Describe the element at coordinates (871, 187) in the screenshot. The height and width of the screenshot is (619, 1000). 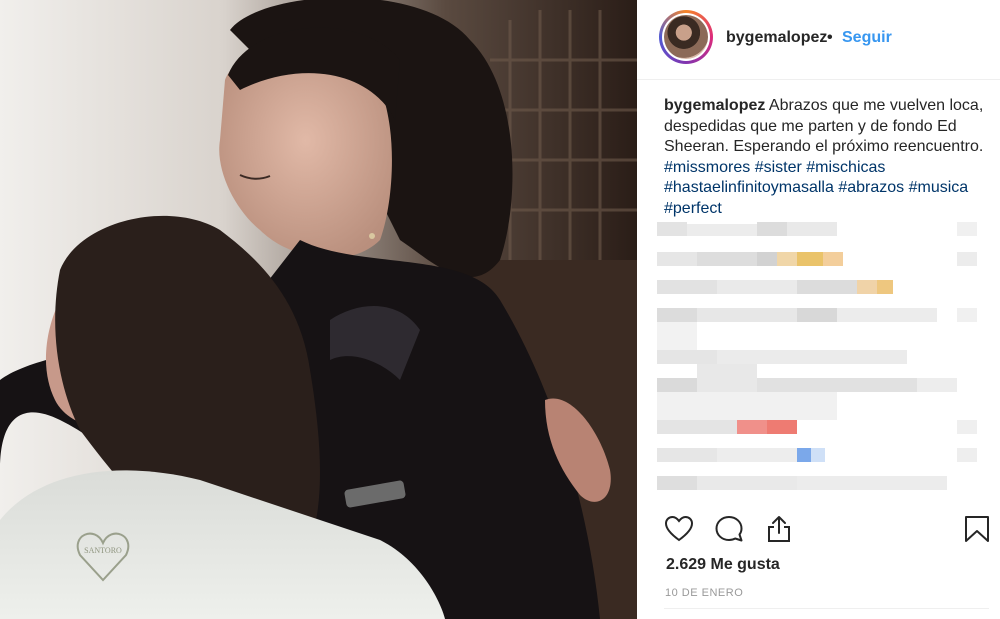
I see `hashtag-link: #abrazos` at that location.